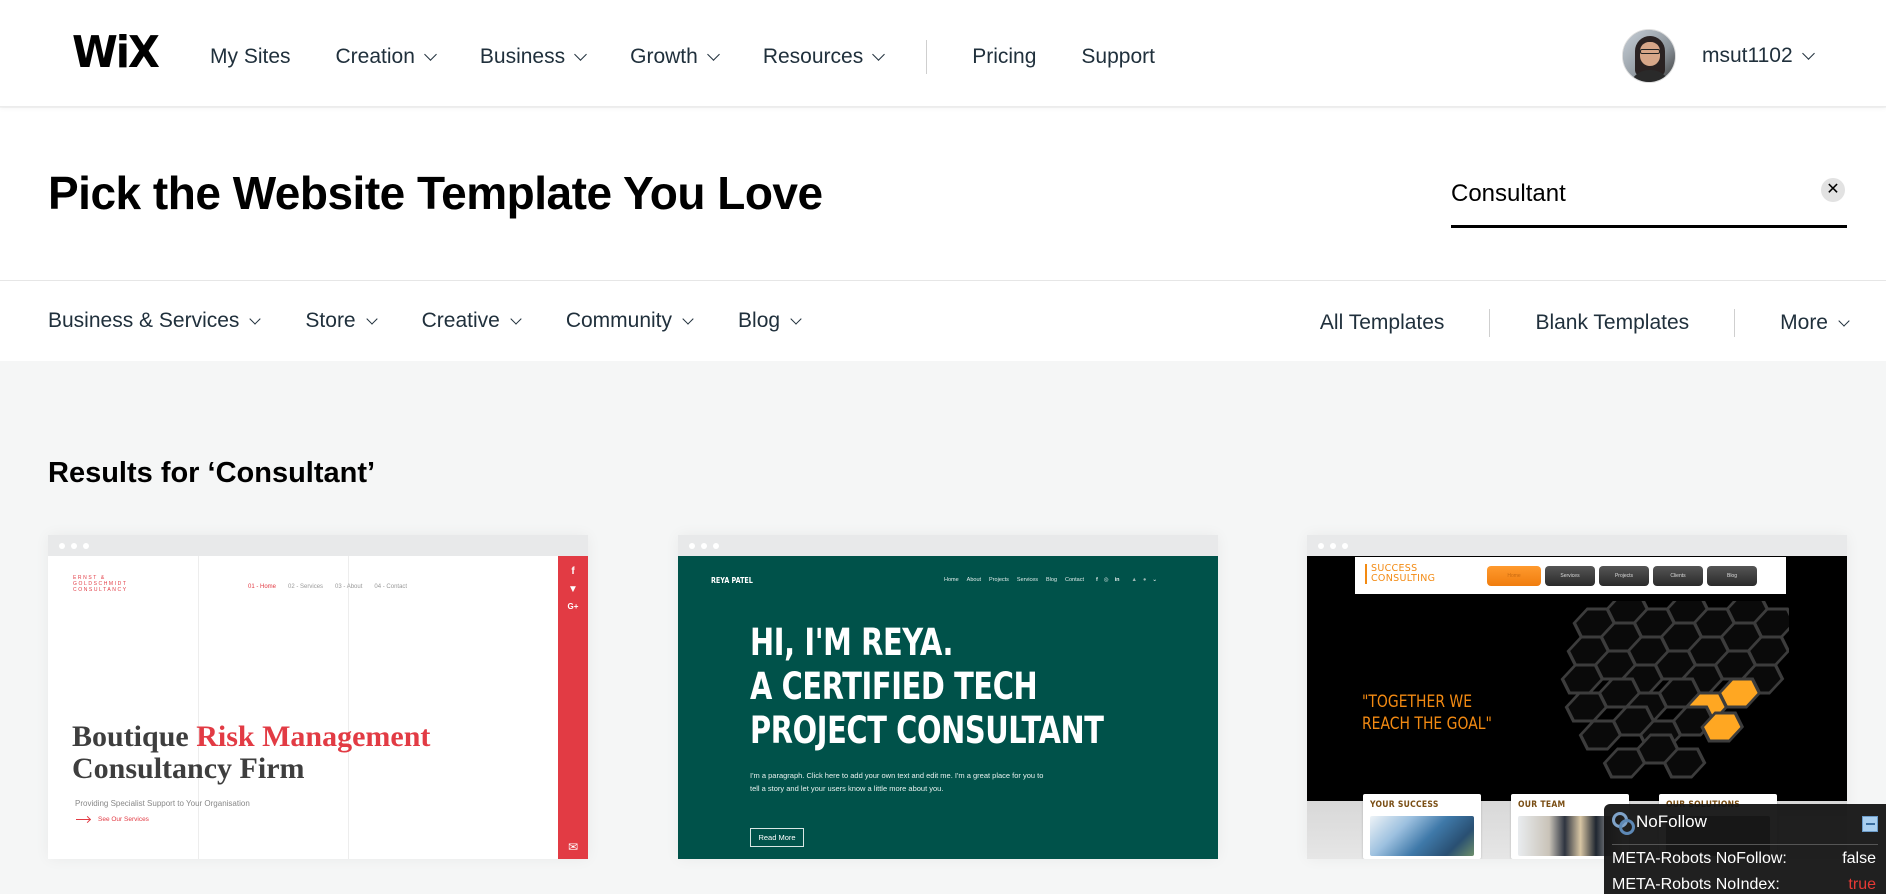  I want to click on cta-label: See Our Services, so click(123, 819).